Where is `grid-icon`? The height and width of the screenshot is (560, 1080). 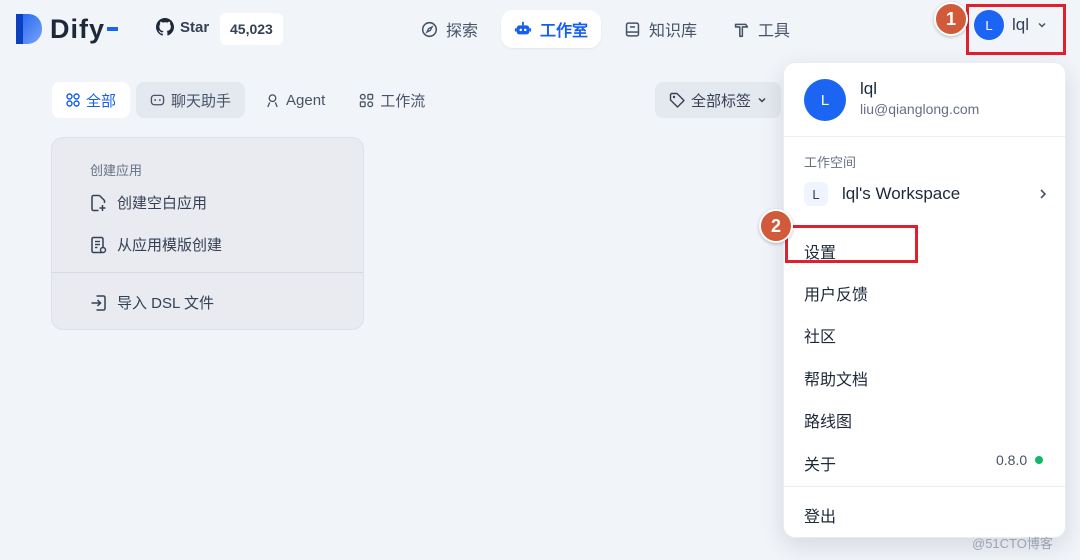 grid-icon is located at coordinates (73, 100).